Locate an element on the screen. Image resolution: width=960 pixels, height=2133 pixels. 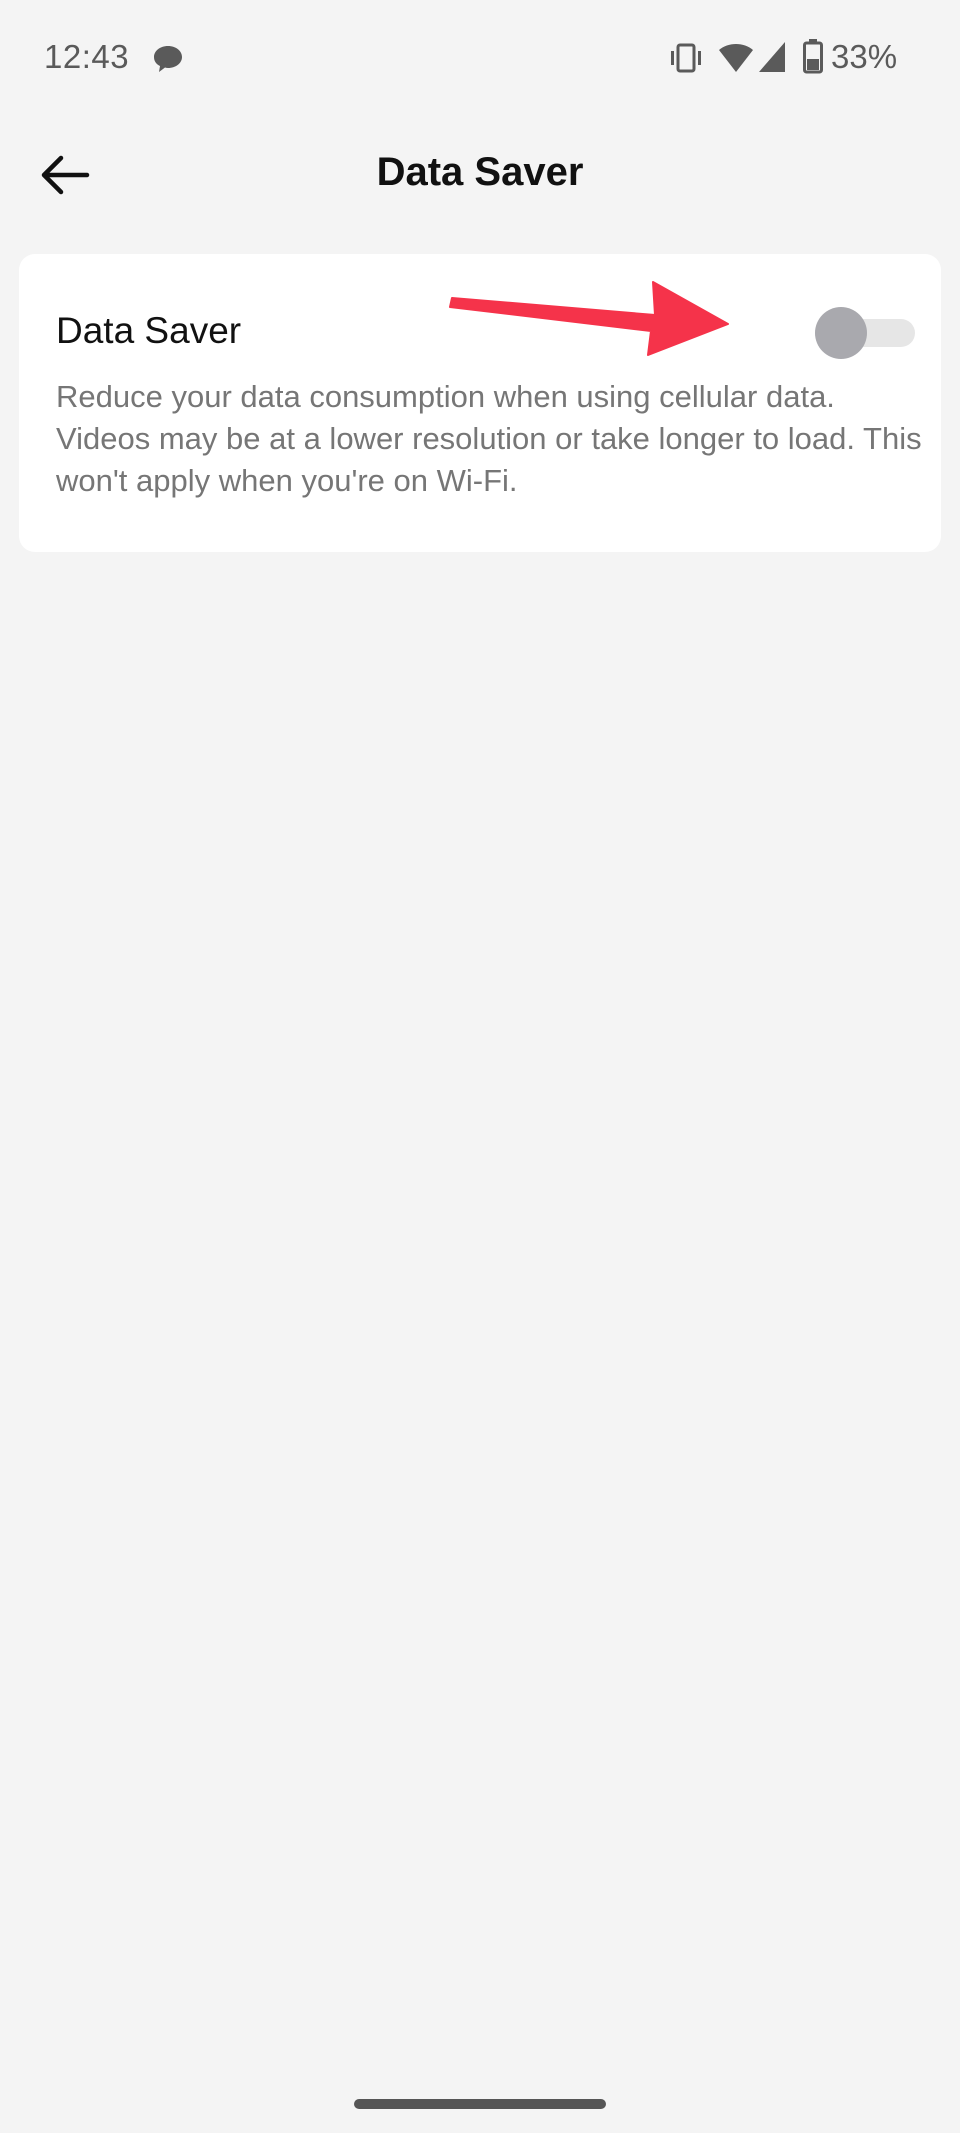
data-saver-toggle is located at coordinates (855, 332).